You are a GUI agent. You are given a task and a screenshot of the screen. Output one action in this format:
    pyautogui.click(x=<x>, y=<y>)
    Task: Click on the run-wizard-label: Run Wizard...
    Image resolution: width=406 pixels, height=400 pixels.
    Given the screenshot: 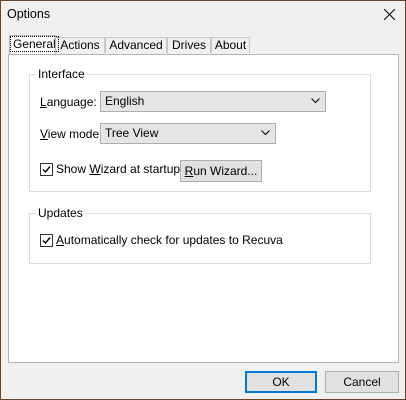 What is the action you would take?
    pyautogui.click(x=221, y=171)
    